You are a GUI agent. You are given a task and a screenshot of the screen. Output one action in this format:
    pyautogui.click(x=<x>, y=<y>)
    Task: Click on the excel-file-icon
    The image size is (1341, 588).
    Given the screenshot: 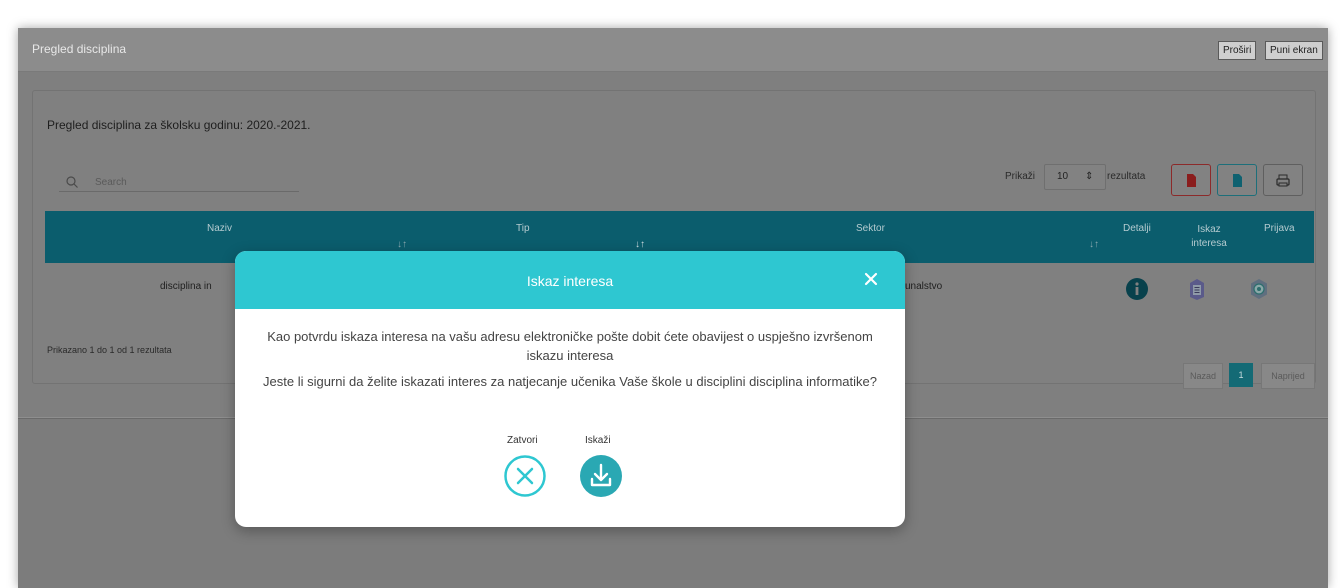 What is the action you would take?
    pyautogui.click(x=1237, y=180)
    